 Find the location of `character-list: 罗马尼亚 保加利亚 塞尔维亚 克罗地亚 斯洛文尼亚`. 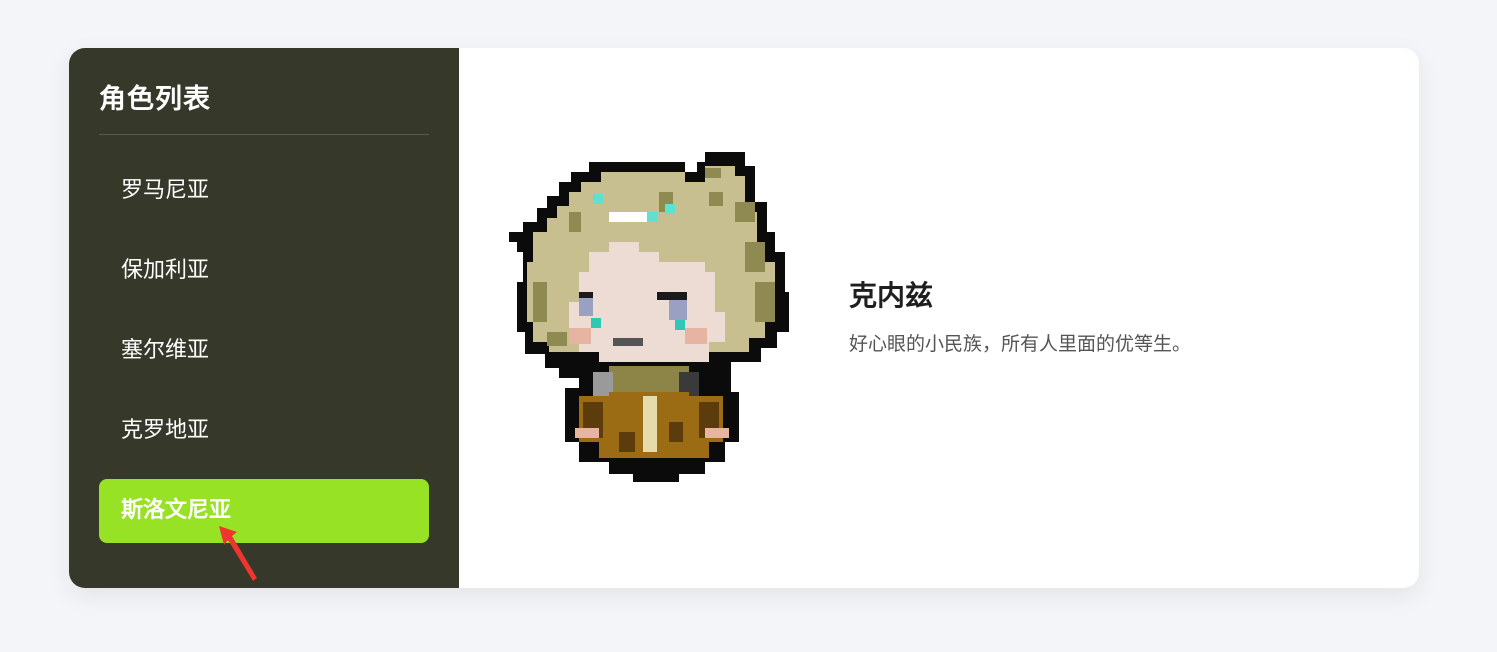

character-list: 罗马尼亚 保加利亚 塞尔维亚 克罗地亚 斯洛文尼亚 is located at coordinates (264, 351).